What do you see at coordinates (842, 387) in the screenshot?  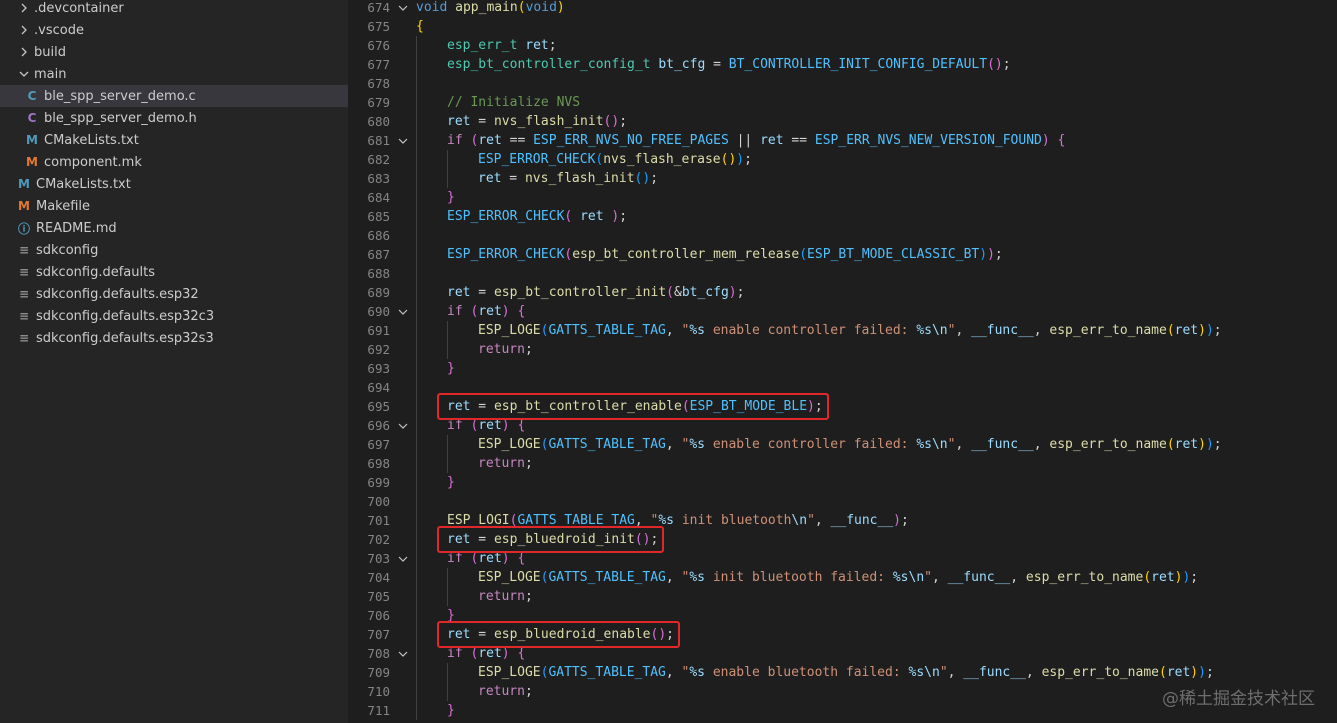 I see `code-line: 694` at bounding box center [842, 387].